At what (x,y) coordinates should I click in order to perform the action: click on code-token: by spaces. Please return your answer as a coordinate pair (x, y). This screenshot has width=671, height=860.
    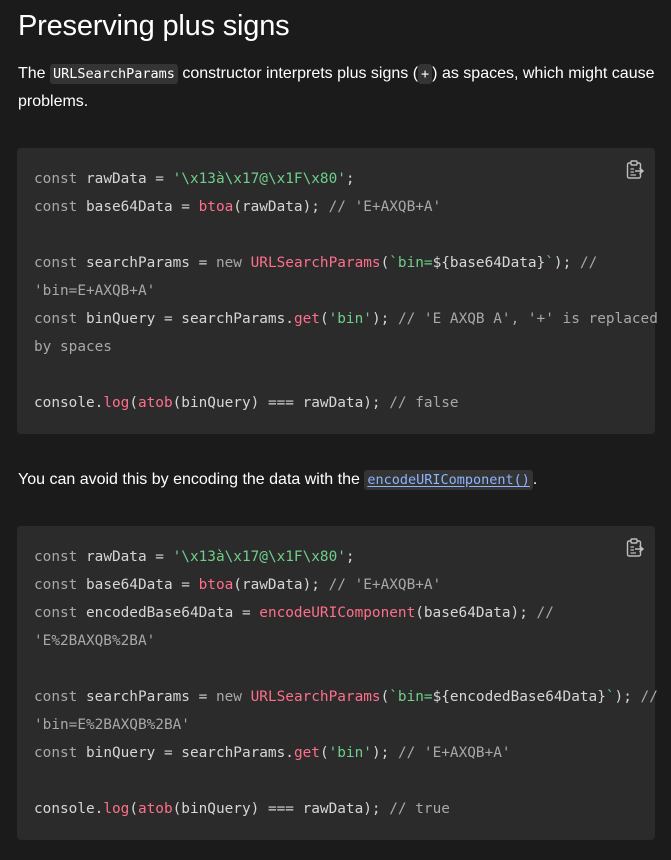
    Looking at the image, I should click on (73, 347).